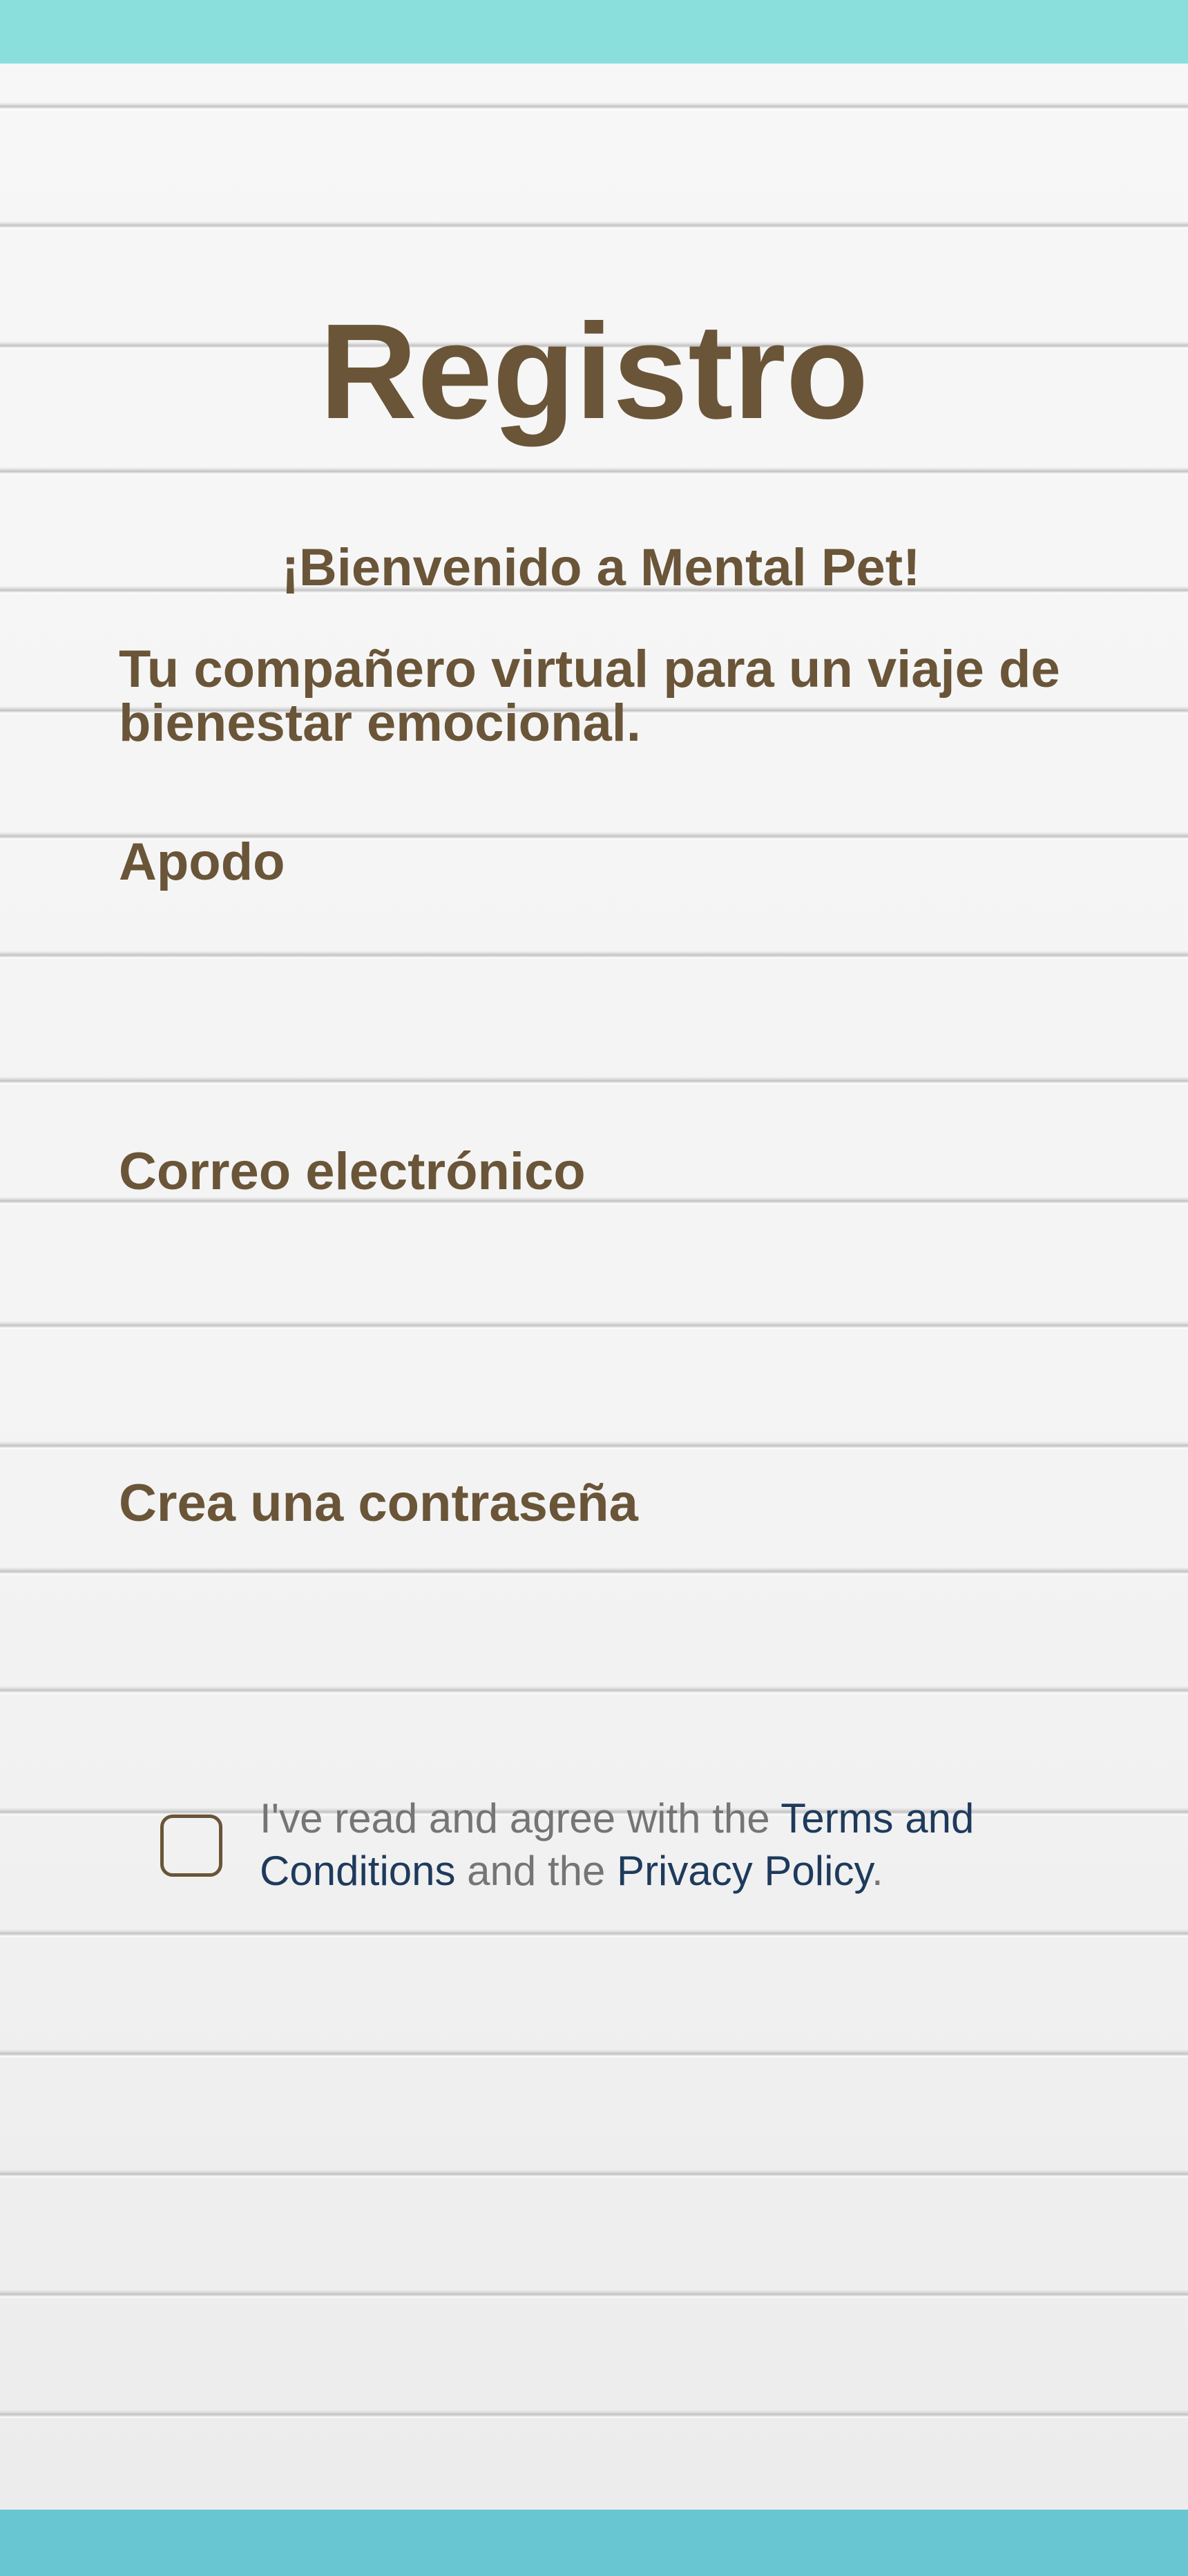 Image resolution: width=1188 pixels, height=2576 pixels. I want to click on email-input, so click(597, 1275).